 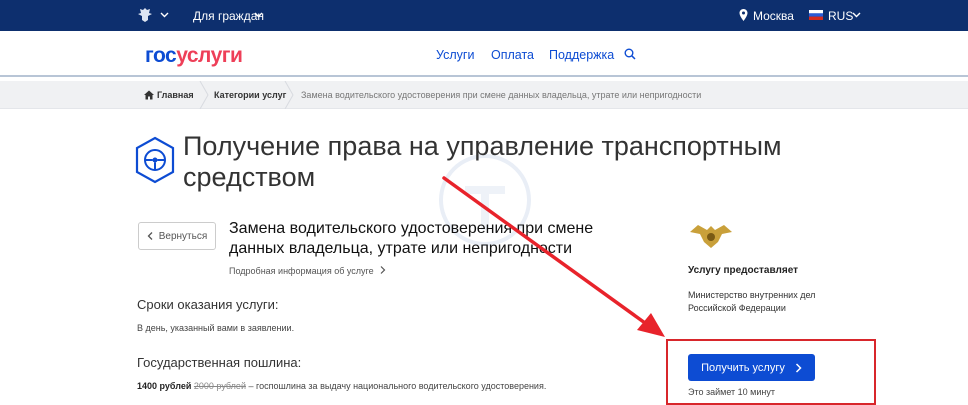 I want to click on terms-heading: Сроки оказания услуги:, so click(x=208, y=304).